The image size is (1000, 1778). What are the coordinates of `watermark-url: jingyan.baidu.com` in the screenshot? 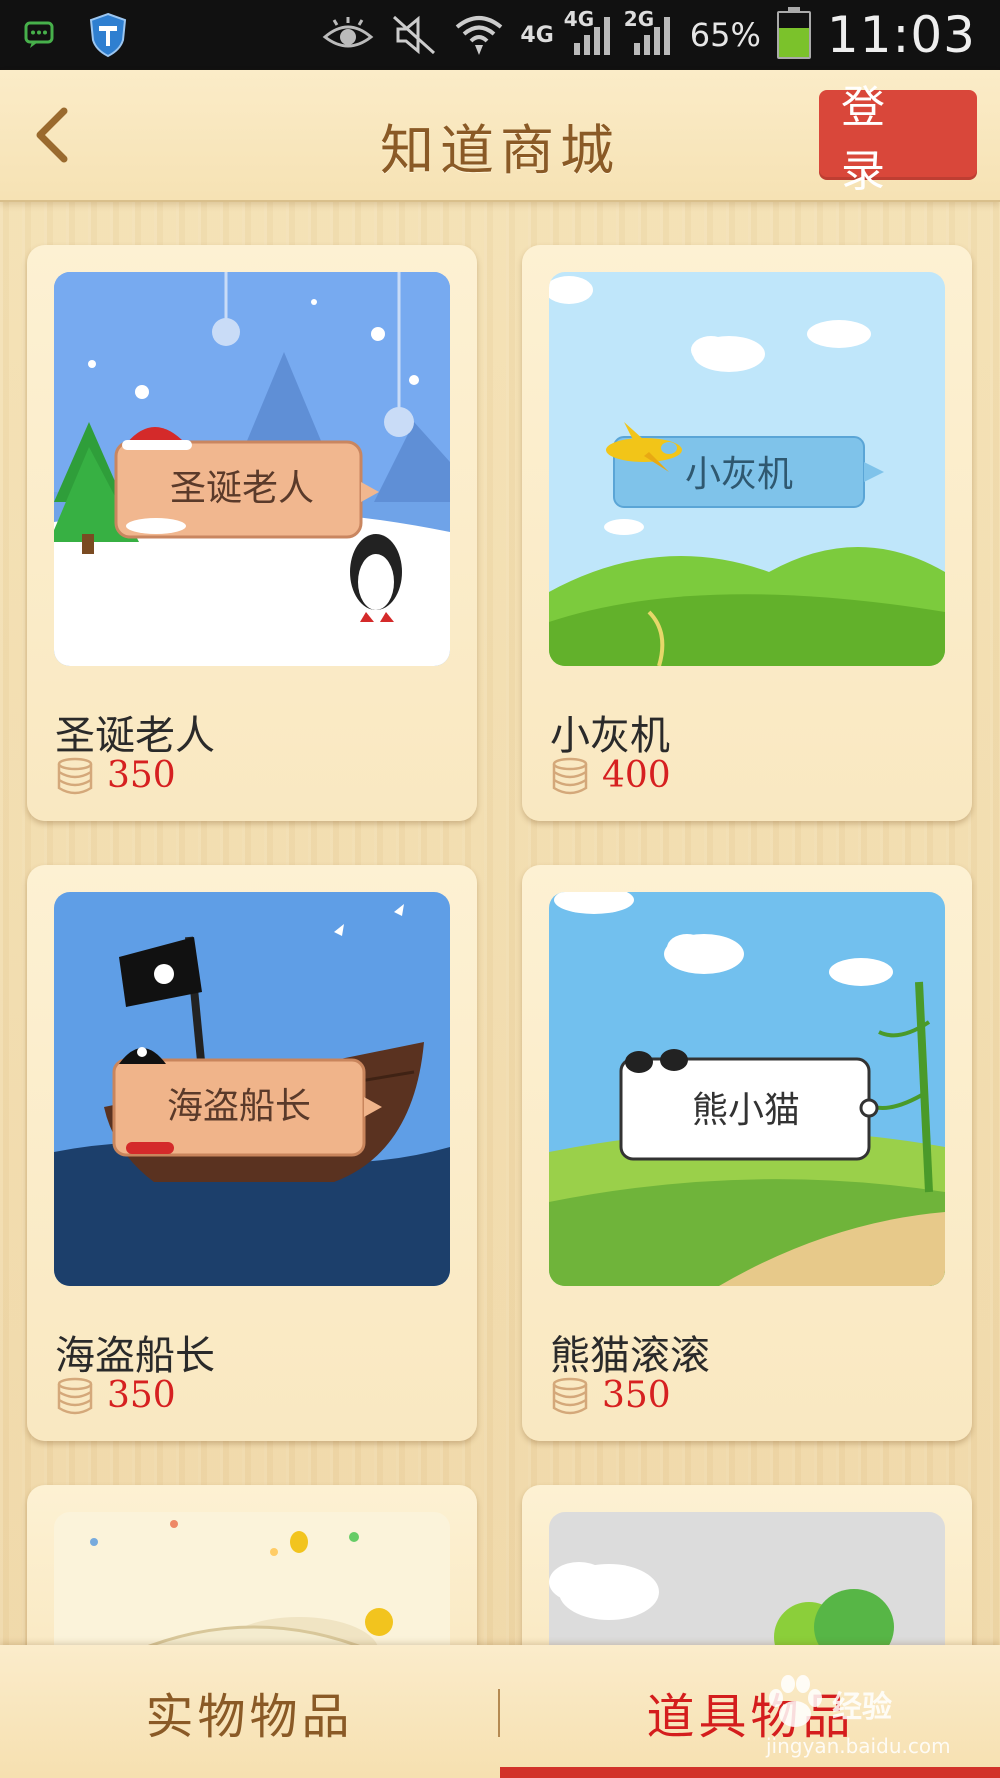 It's located at (858, 1746).